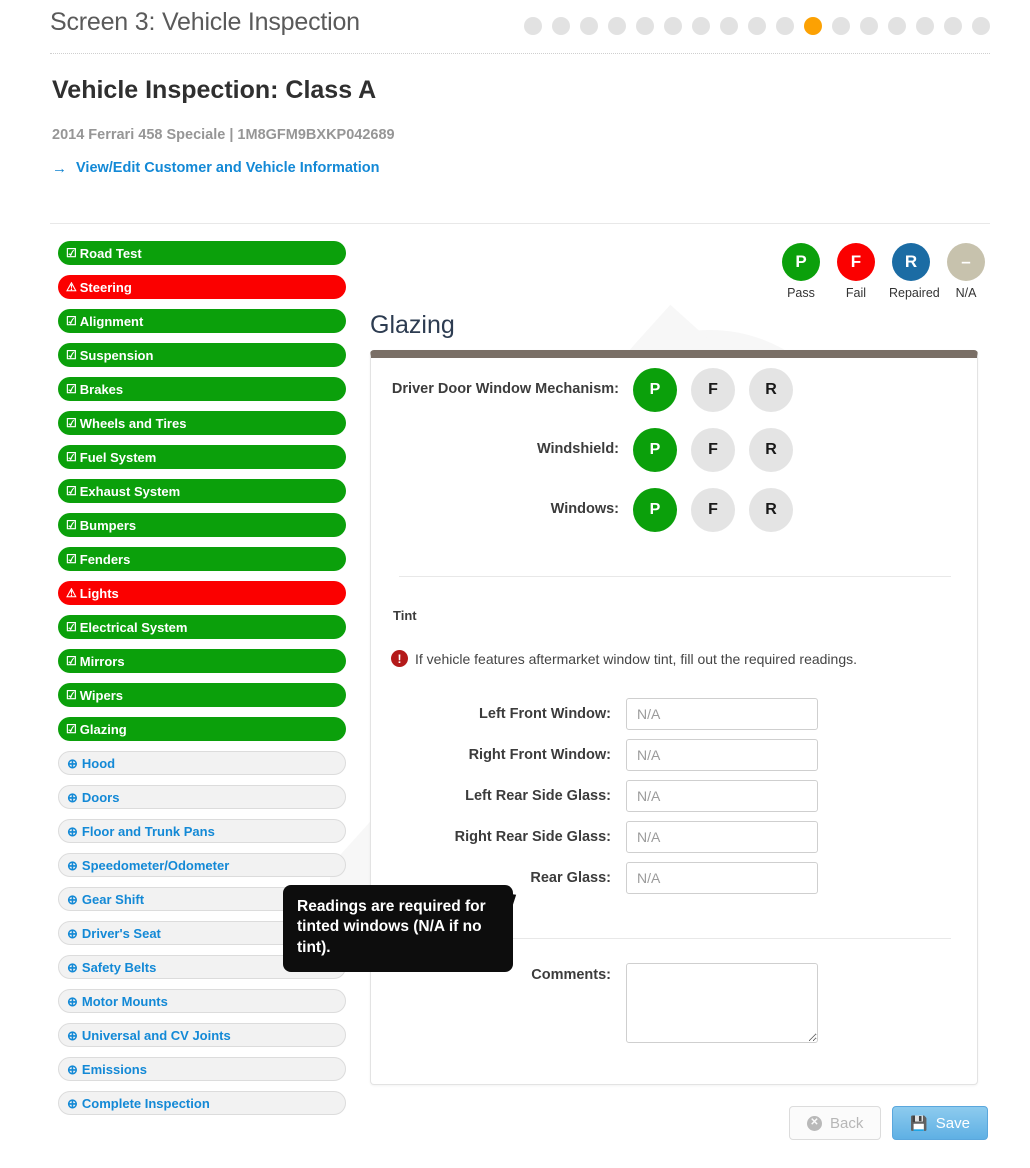 The height and width of the screenshot is (1168, 1030). I want to click on progress-dot-active, so click(813, 26).